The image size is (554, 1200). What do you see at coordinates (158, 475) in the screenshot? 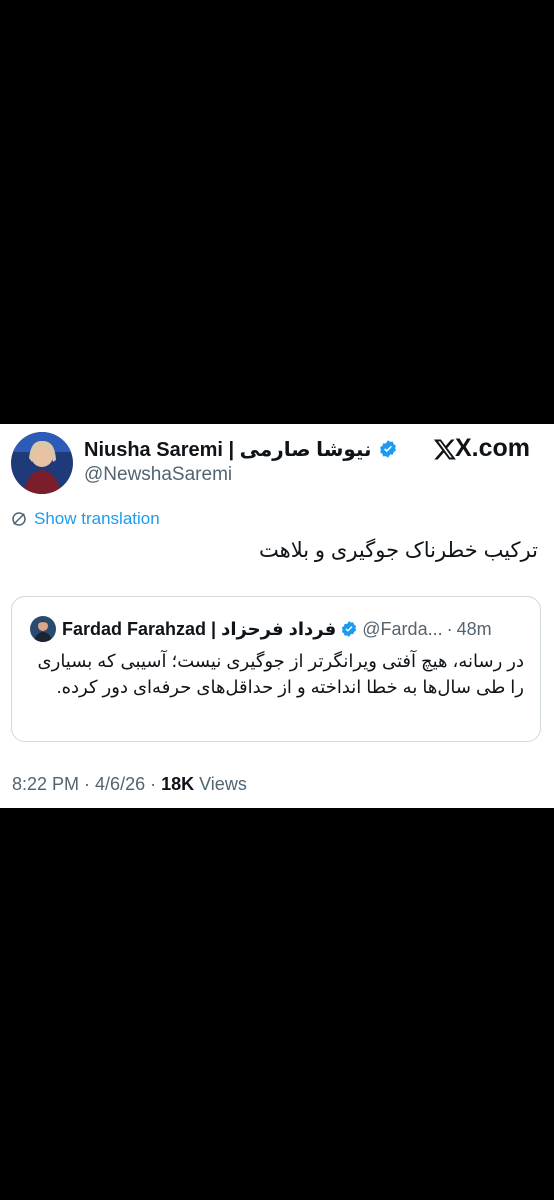
I see `author-handle: @NewshaSaremi` at bounding box center [158, 475].